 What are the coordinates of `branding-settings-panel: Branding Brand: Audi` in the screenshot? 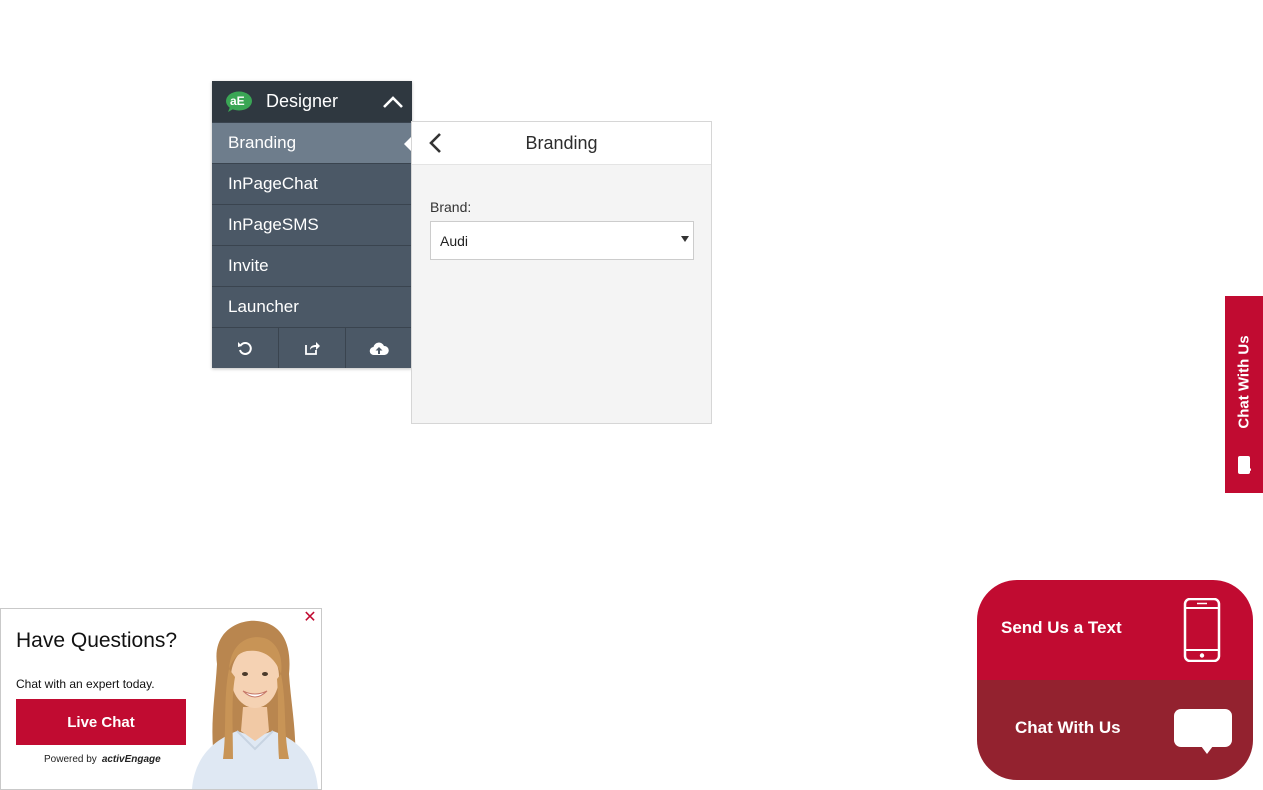 It's located at (561, 272).